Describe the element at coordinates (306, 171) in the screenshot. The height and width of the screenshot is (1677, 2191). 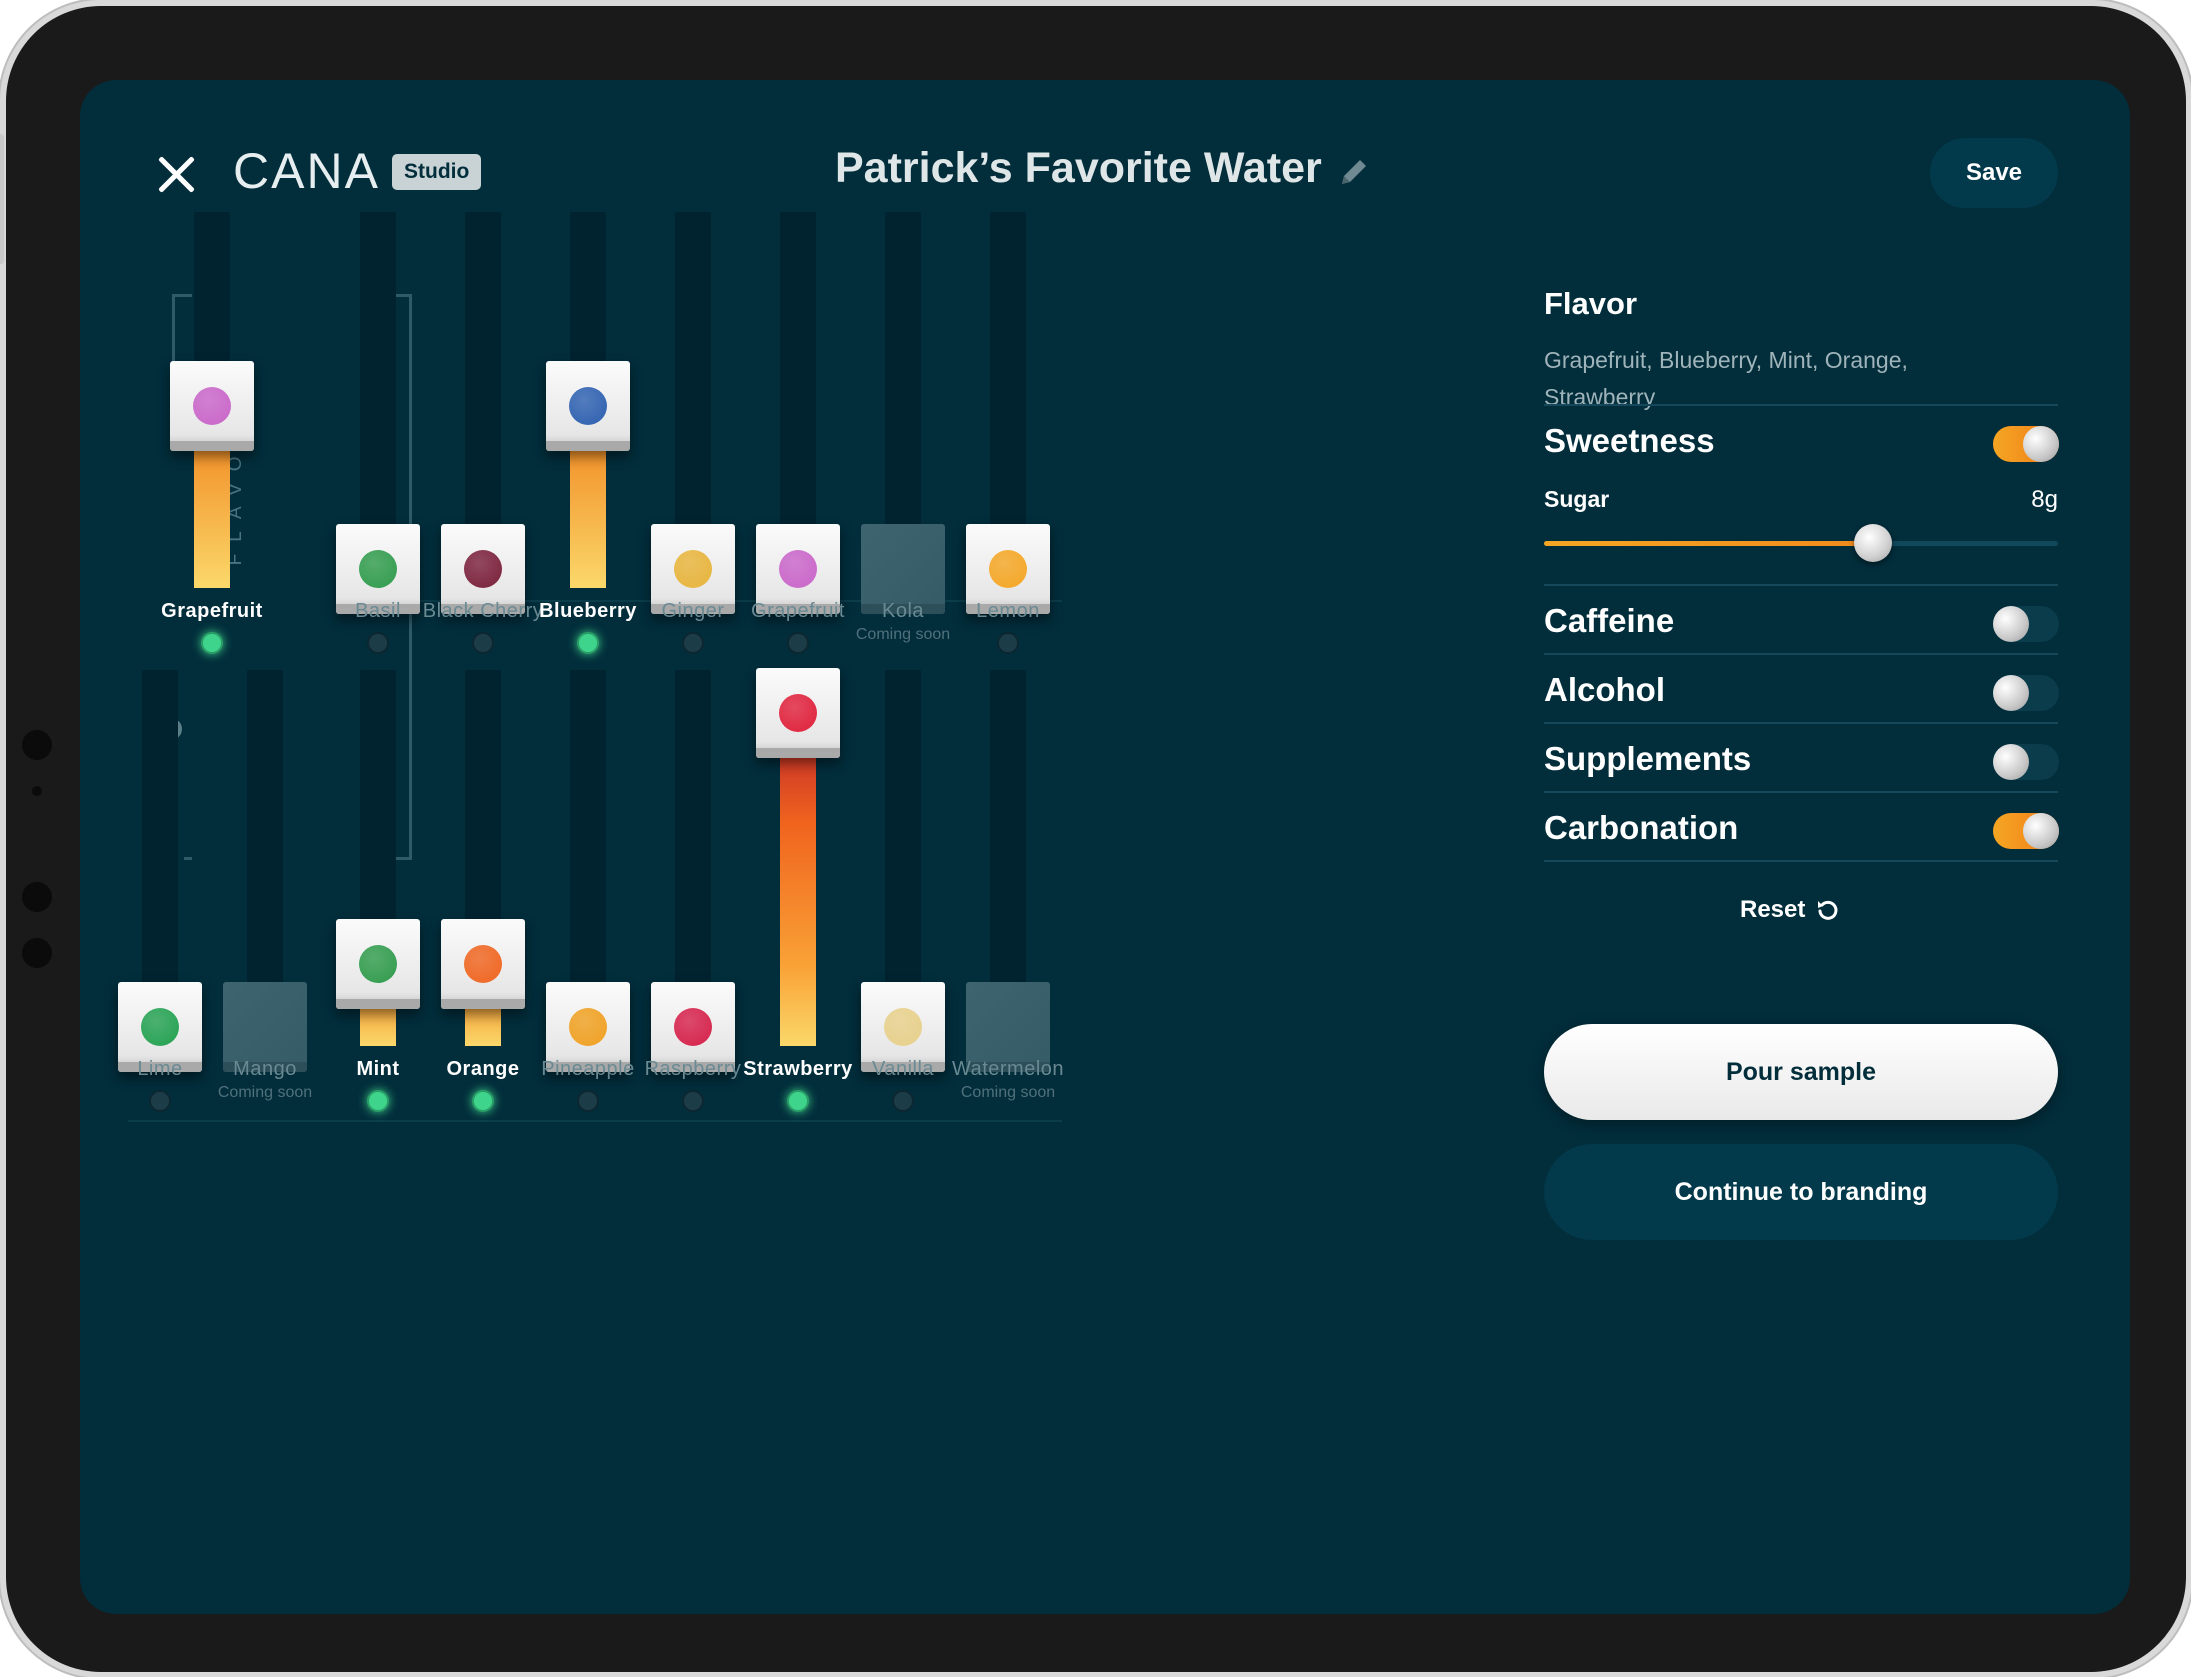
I see `brand-logo: CANA` at that location.